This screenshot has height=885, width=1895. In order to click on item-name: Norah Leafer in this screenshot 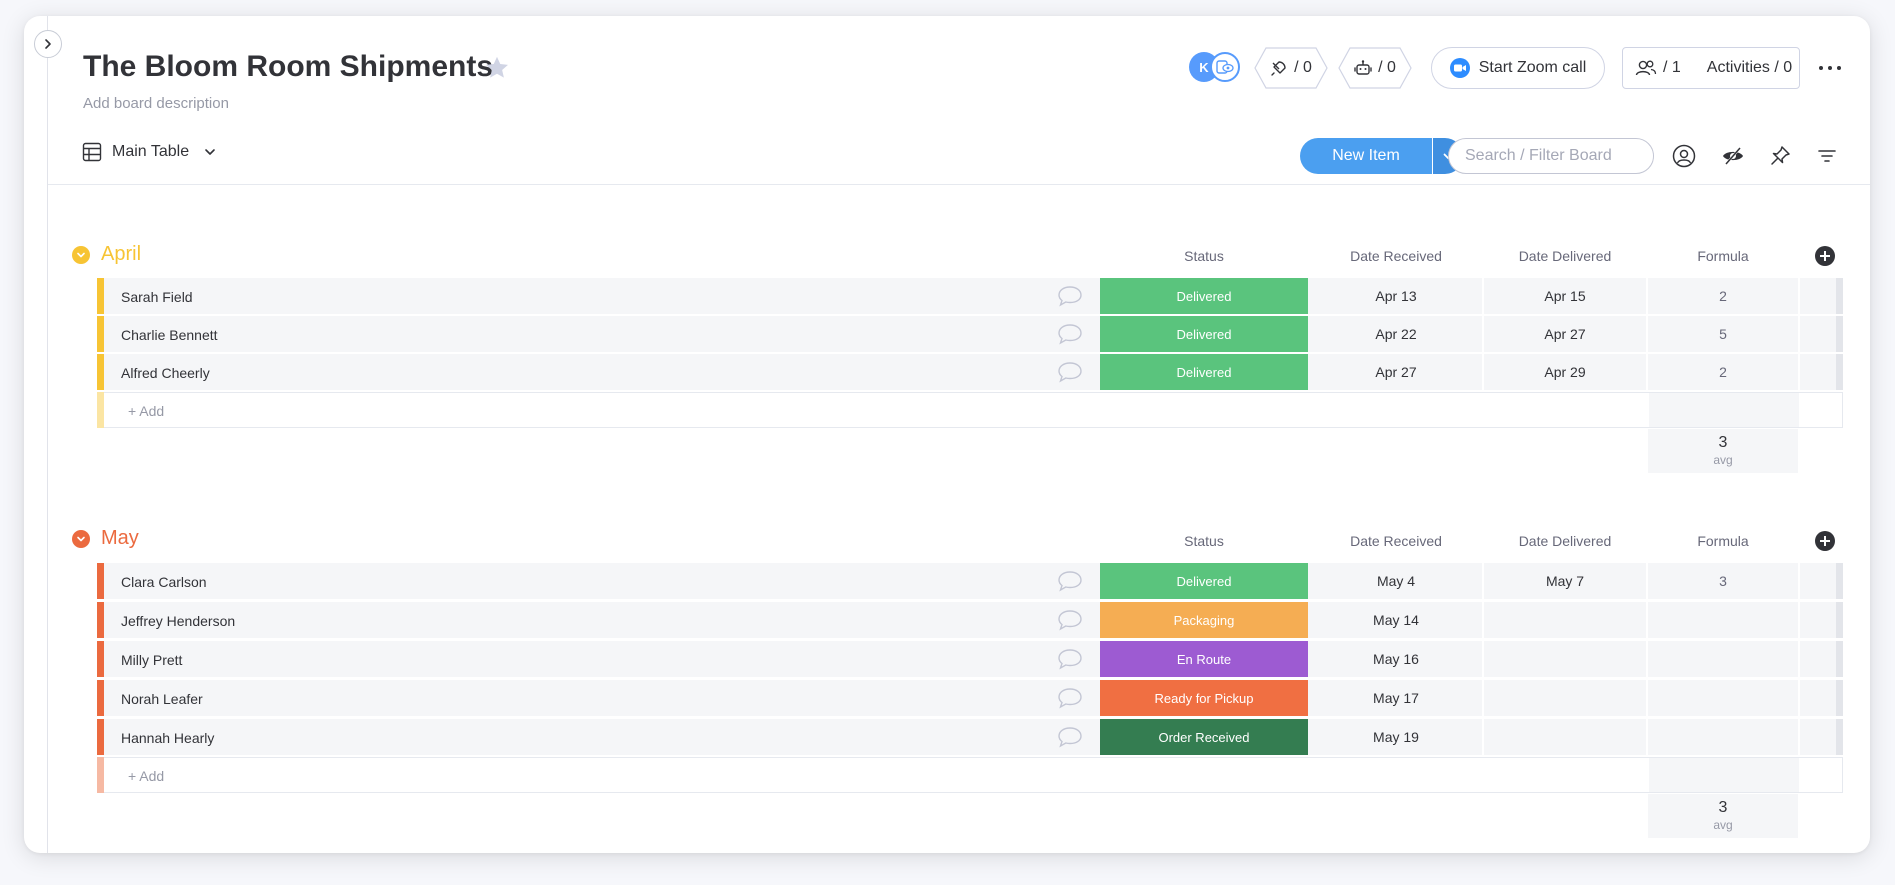, I will do `click(162, 699)`.